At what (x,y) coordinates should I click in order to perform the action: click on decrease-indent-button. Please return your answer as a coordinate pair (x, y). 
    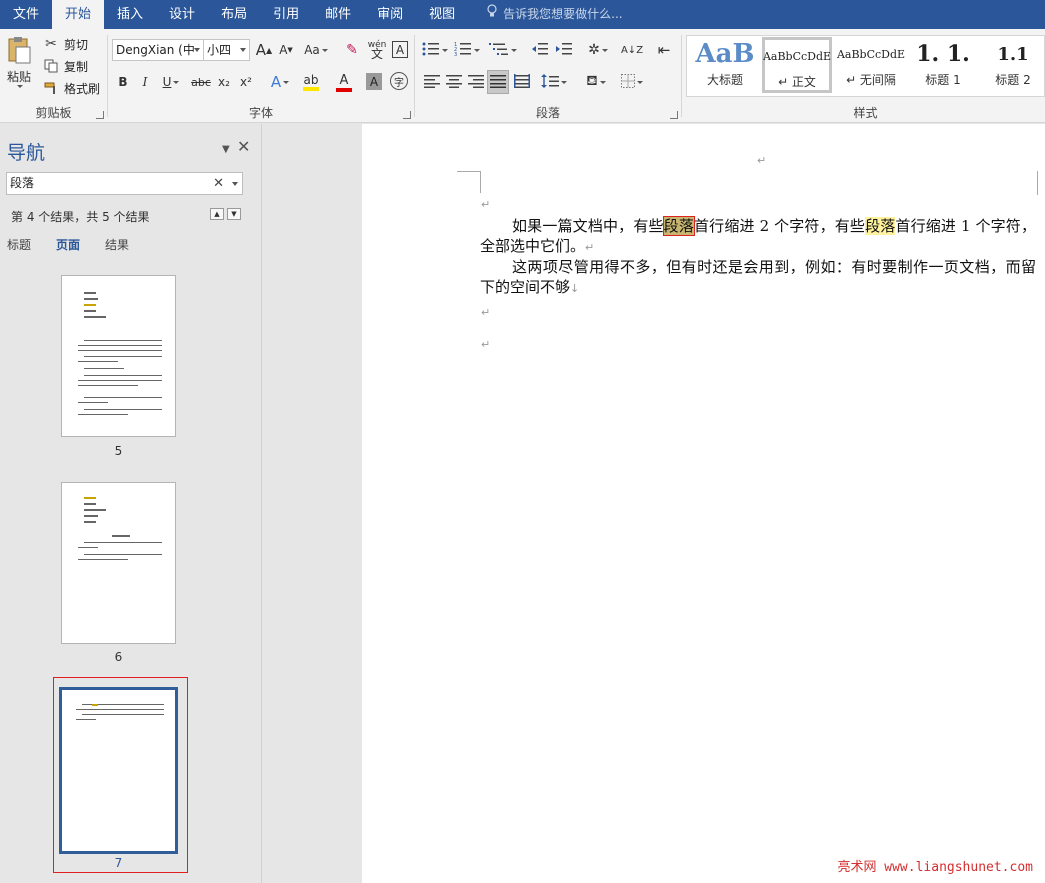
    Looking at the image, I should click on (540, 50).